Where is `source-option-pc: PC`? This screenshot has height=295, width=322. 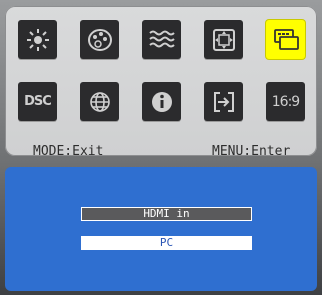 source-option-pc: PC is located at coordinates (166, 243).